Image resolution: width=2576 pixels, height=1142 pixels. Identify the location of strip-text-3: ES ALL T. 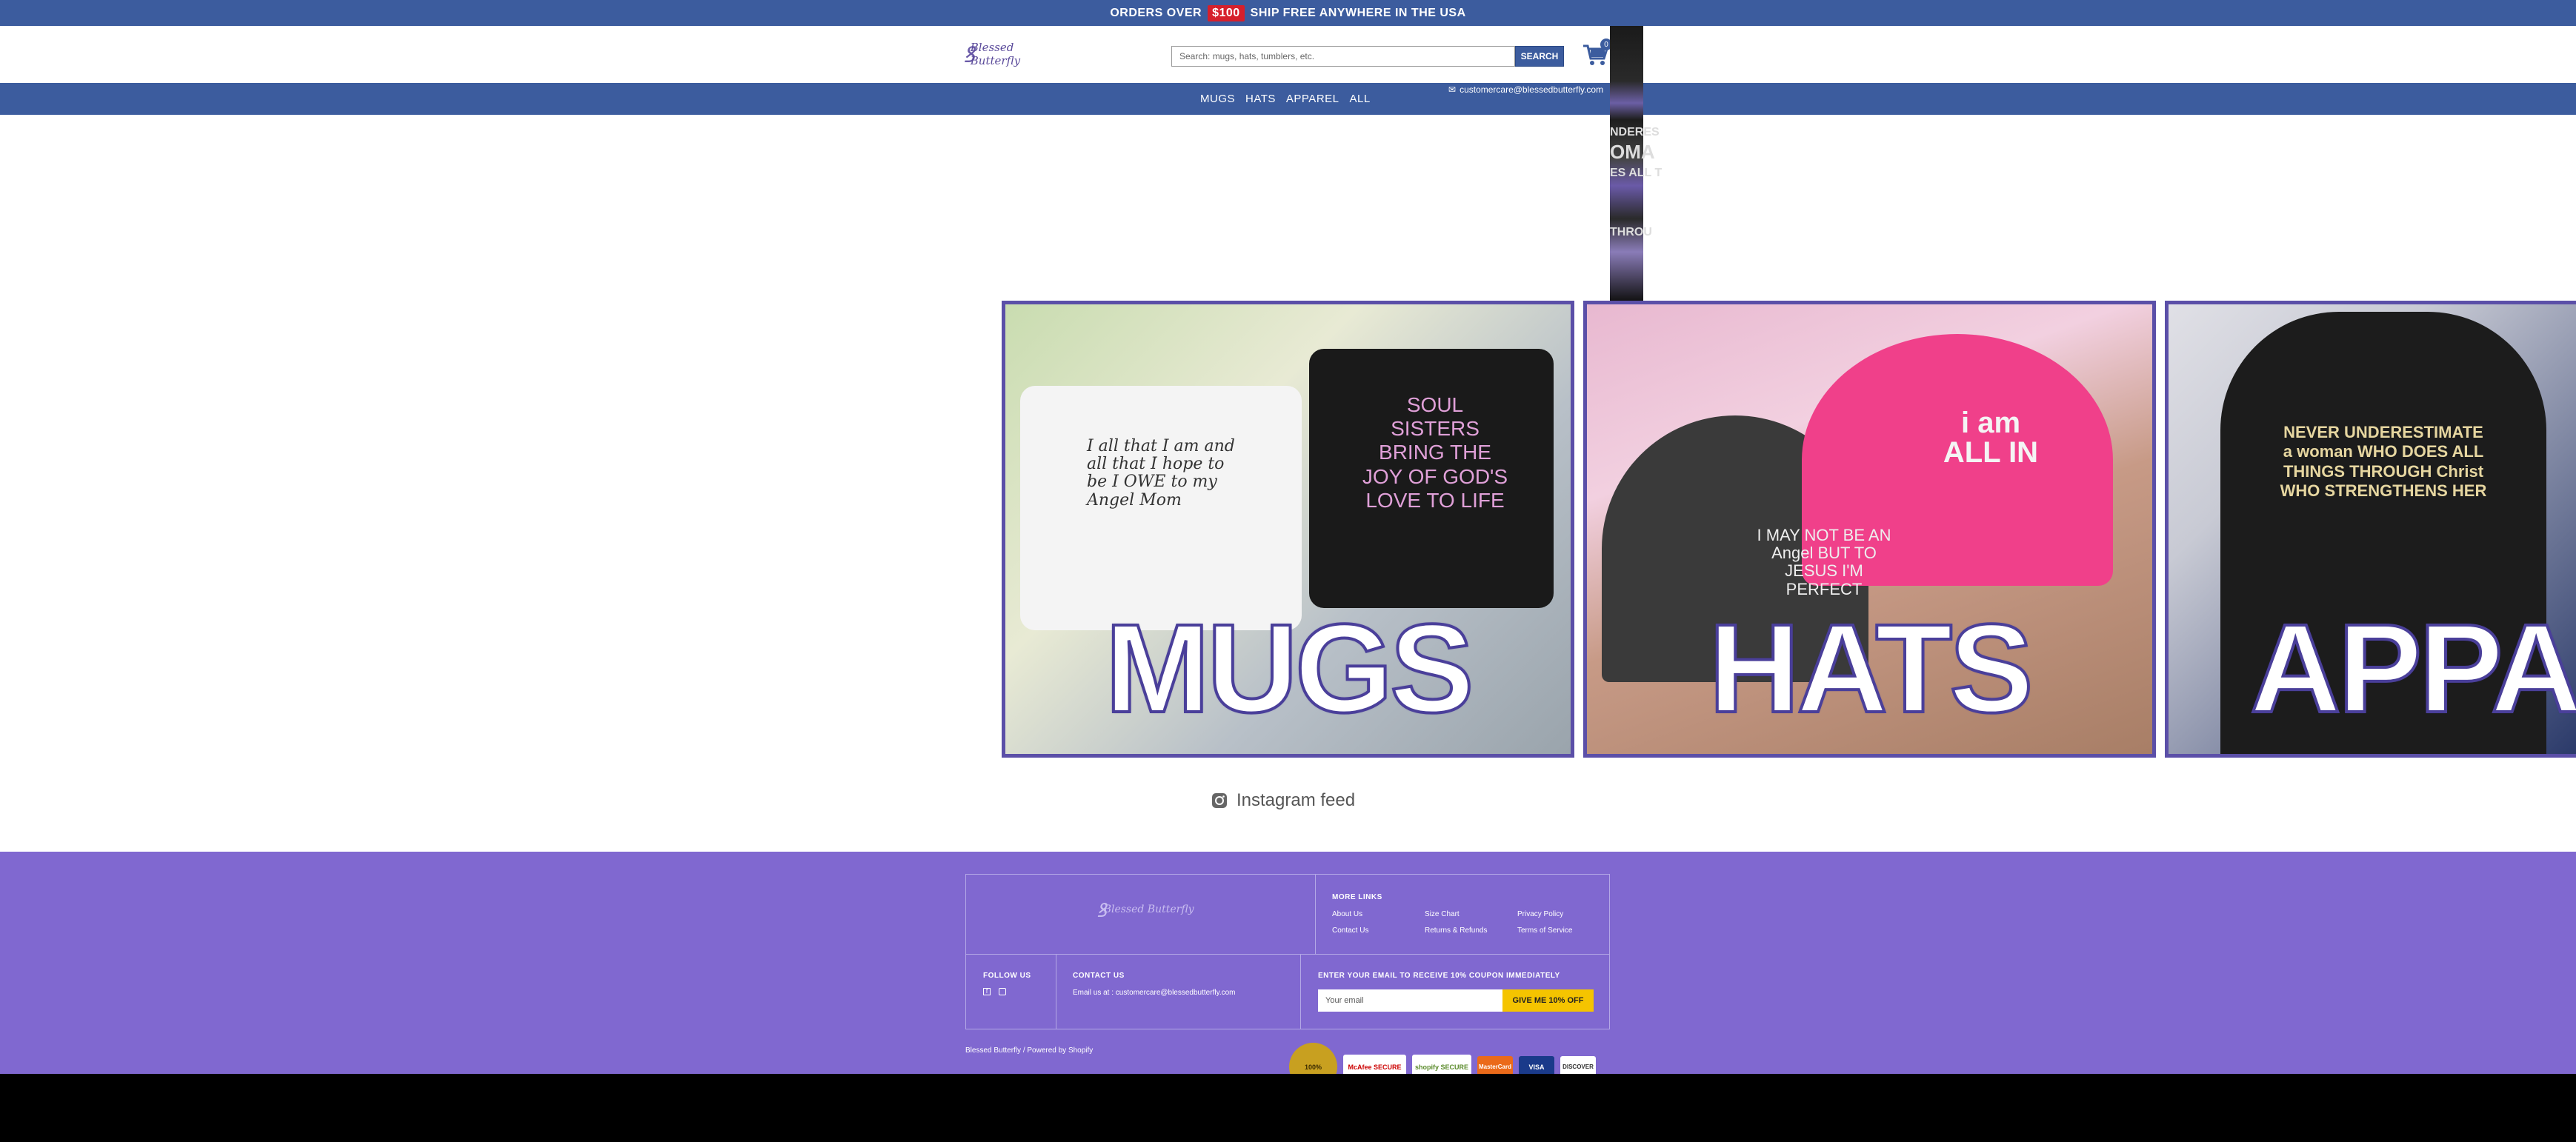
(1636, 173).